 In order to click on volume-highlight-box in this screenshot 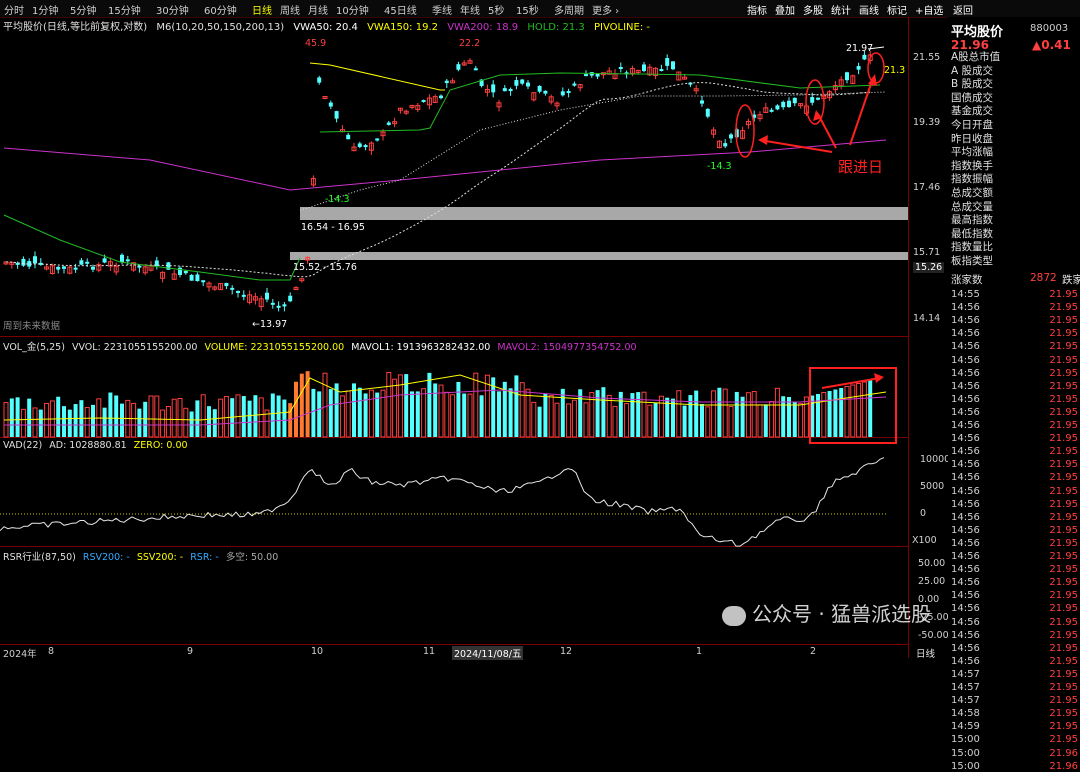, I will do `click(853, 405)`.